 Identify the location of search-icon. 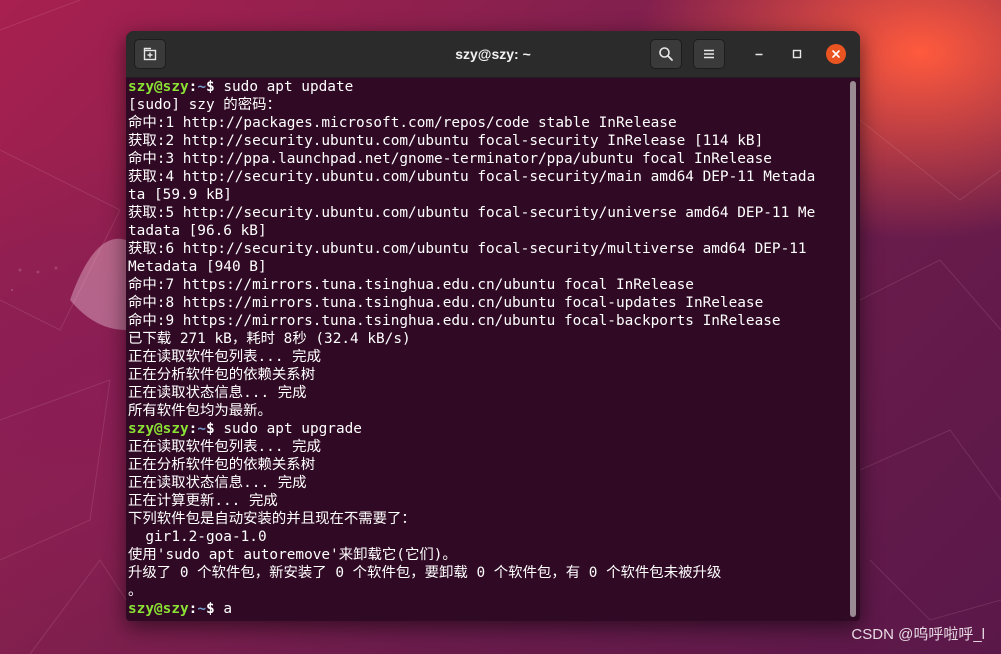
(666, 54).